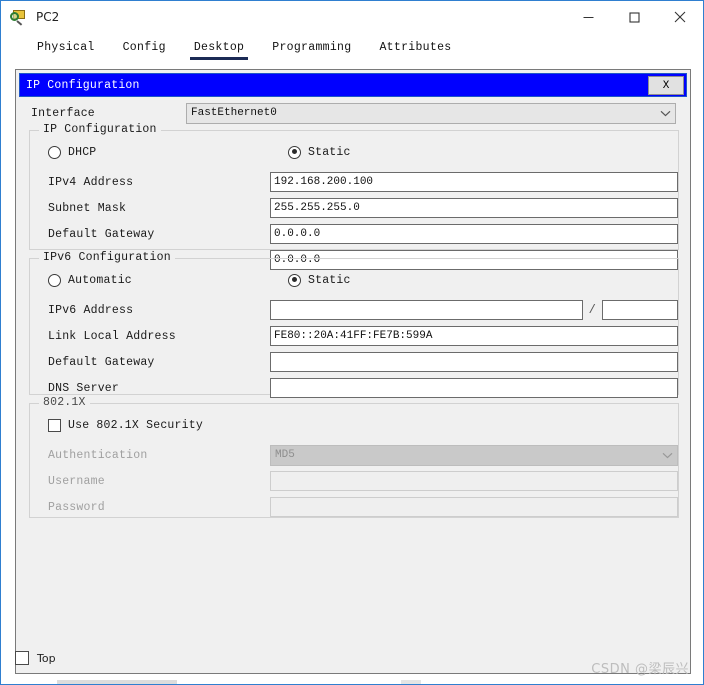 The height and width of the screenshot is (685, 704). Describe the element at coordinates (426, 310) in the screenshot. I see `ipv6-address-input` at that location.